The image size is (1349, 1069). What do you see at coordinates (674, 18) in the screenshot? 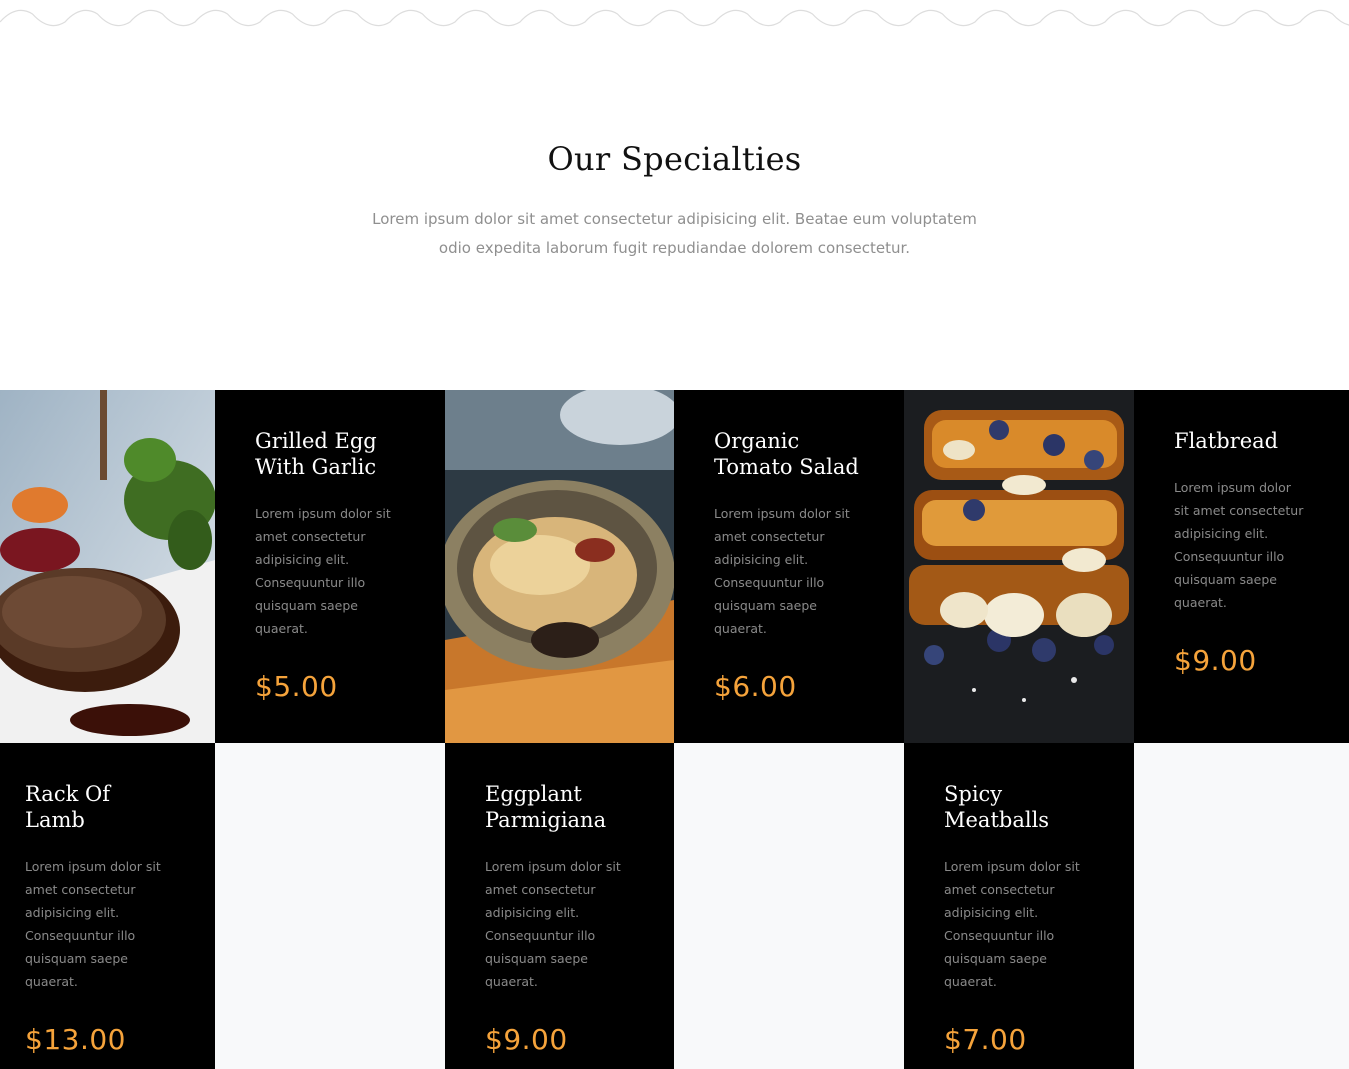
I see `wave-divider` at bounding box center [674, 18].